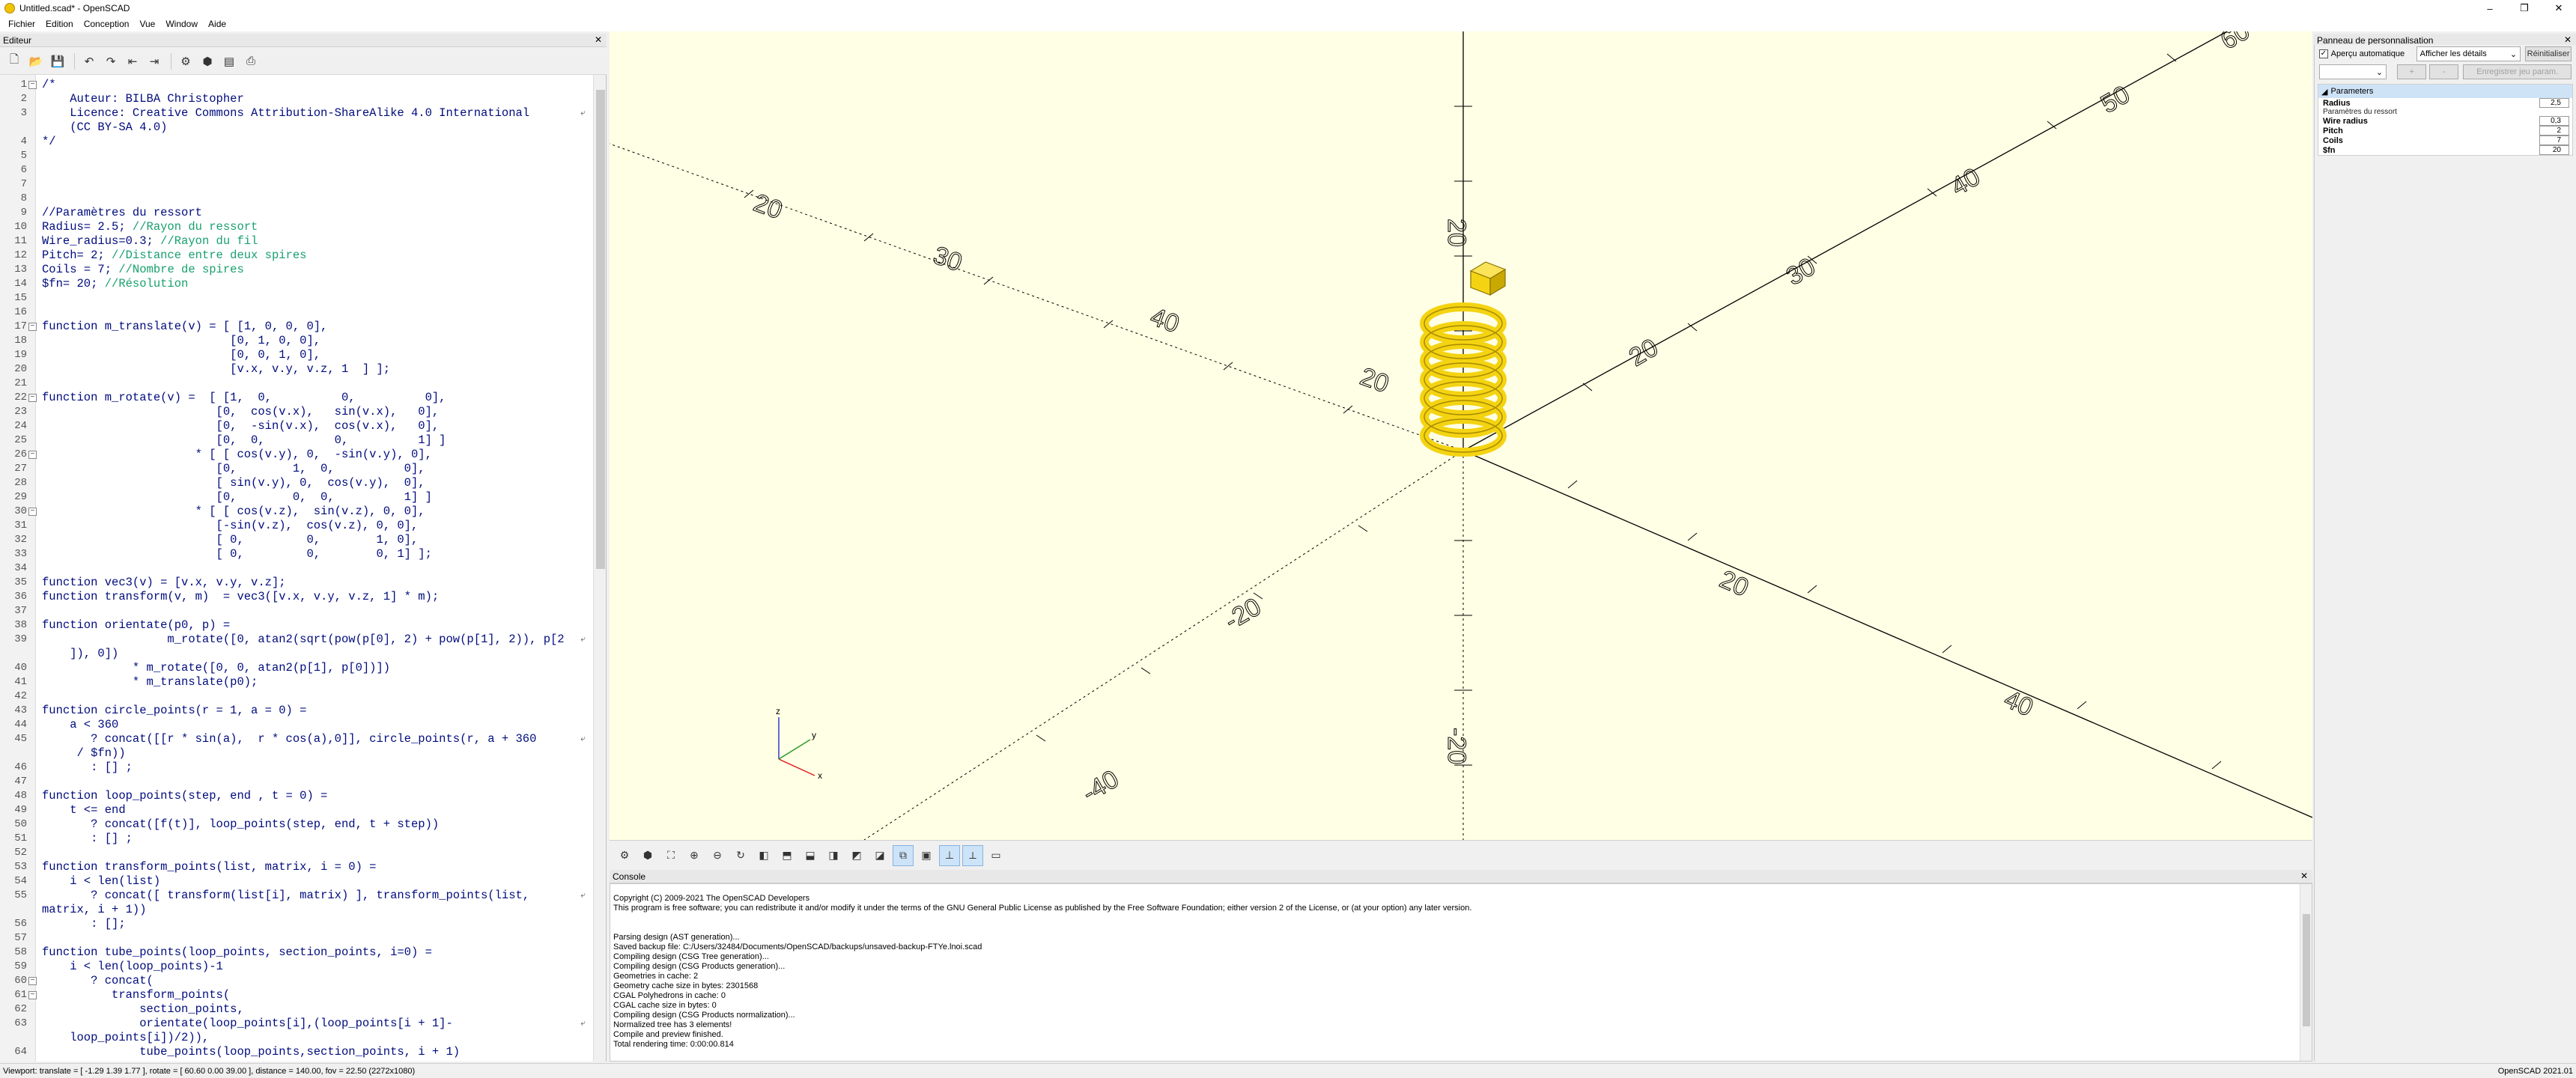  What do you see at coordinates (217, 24) in the screenshot?
I see `menu-aide: Aide` at bounding box center [217, 24].